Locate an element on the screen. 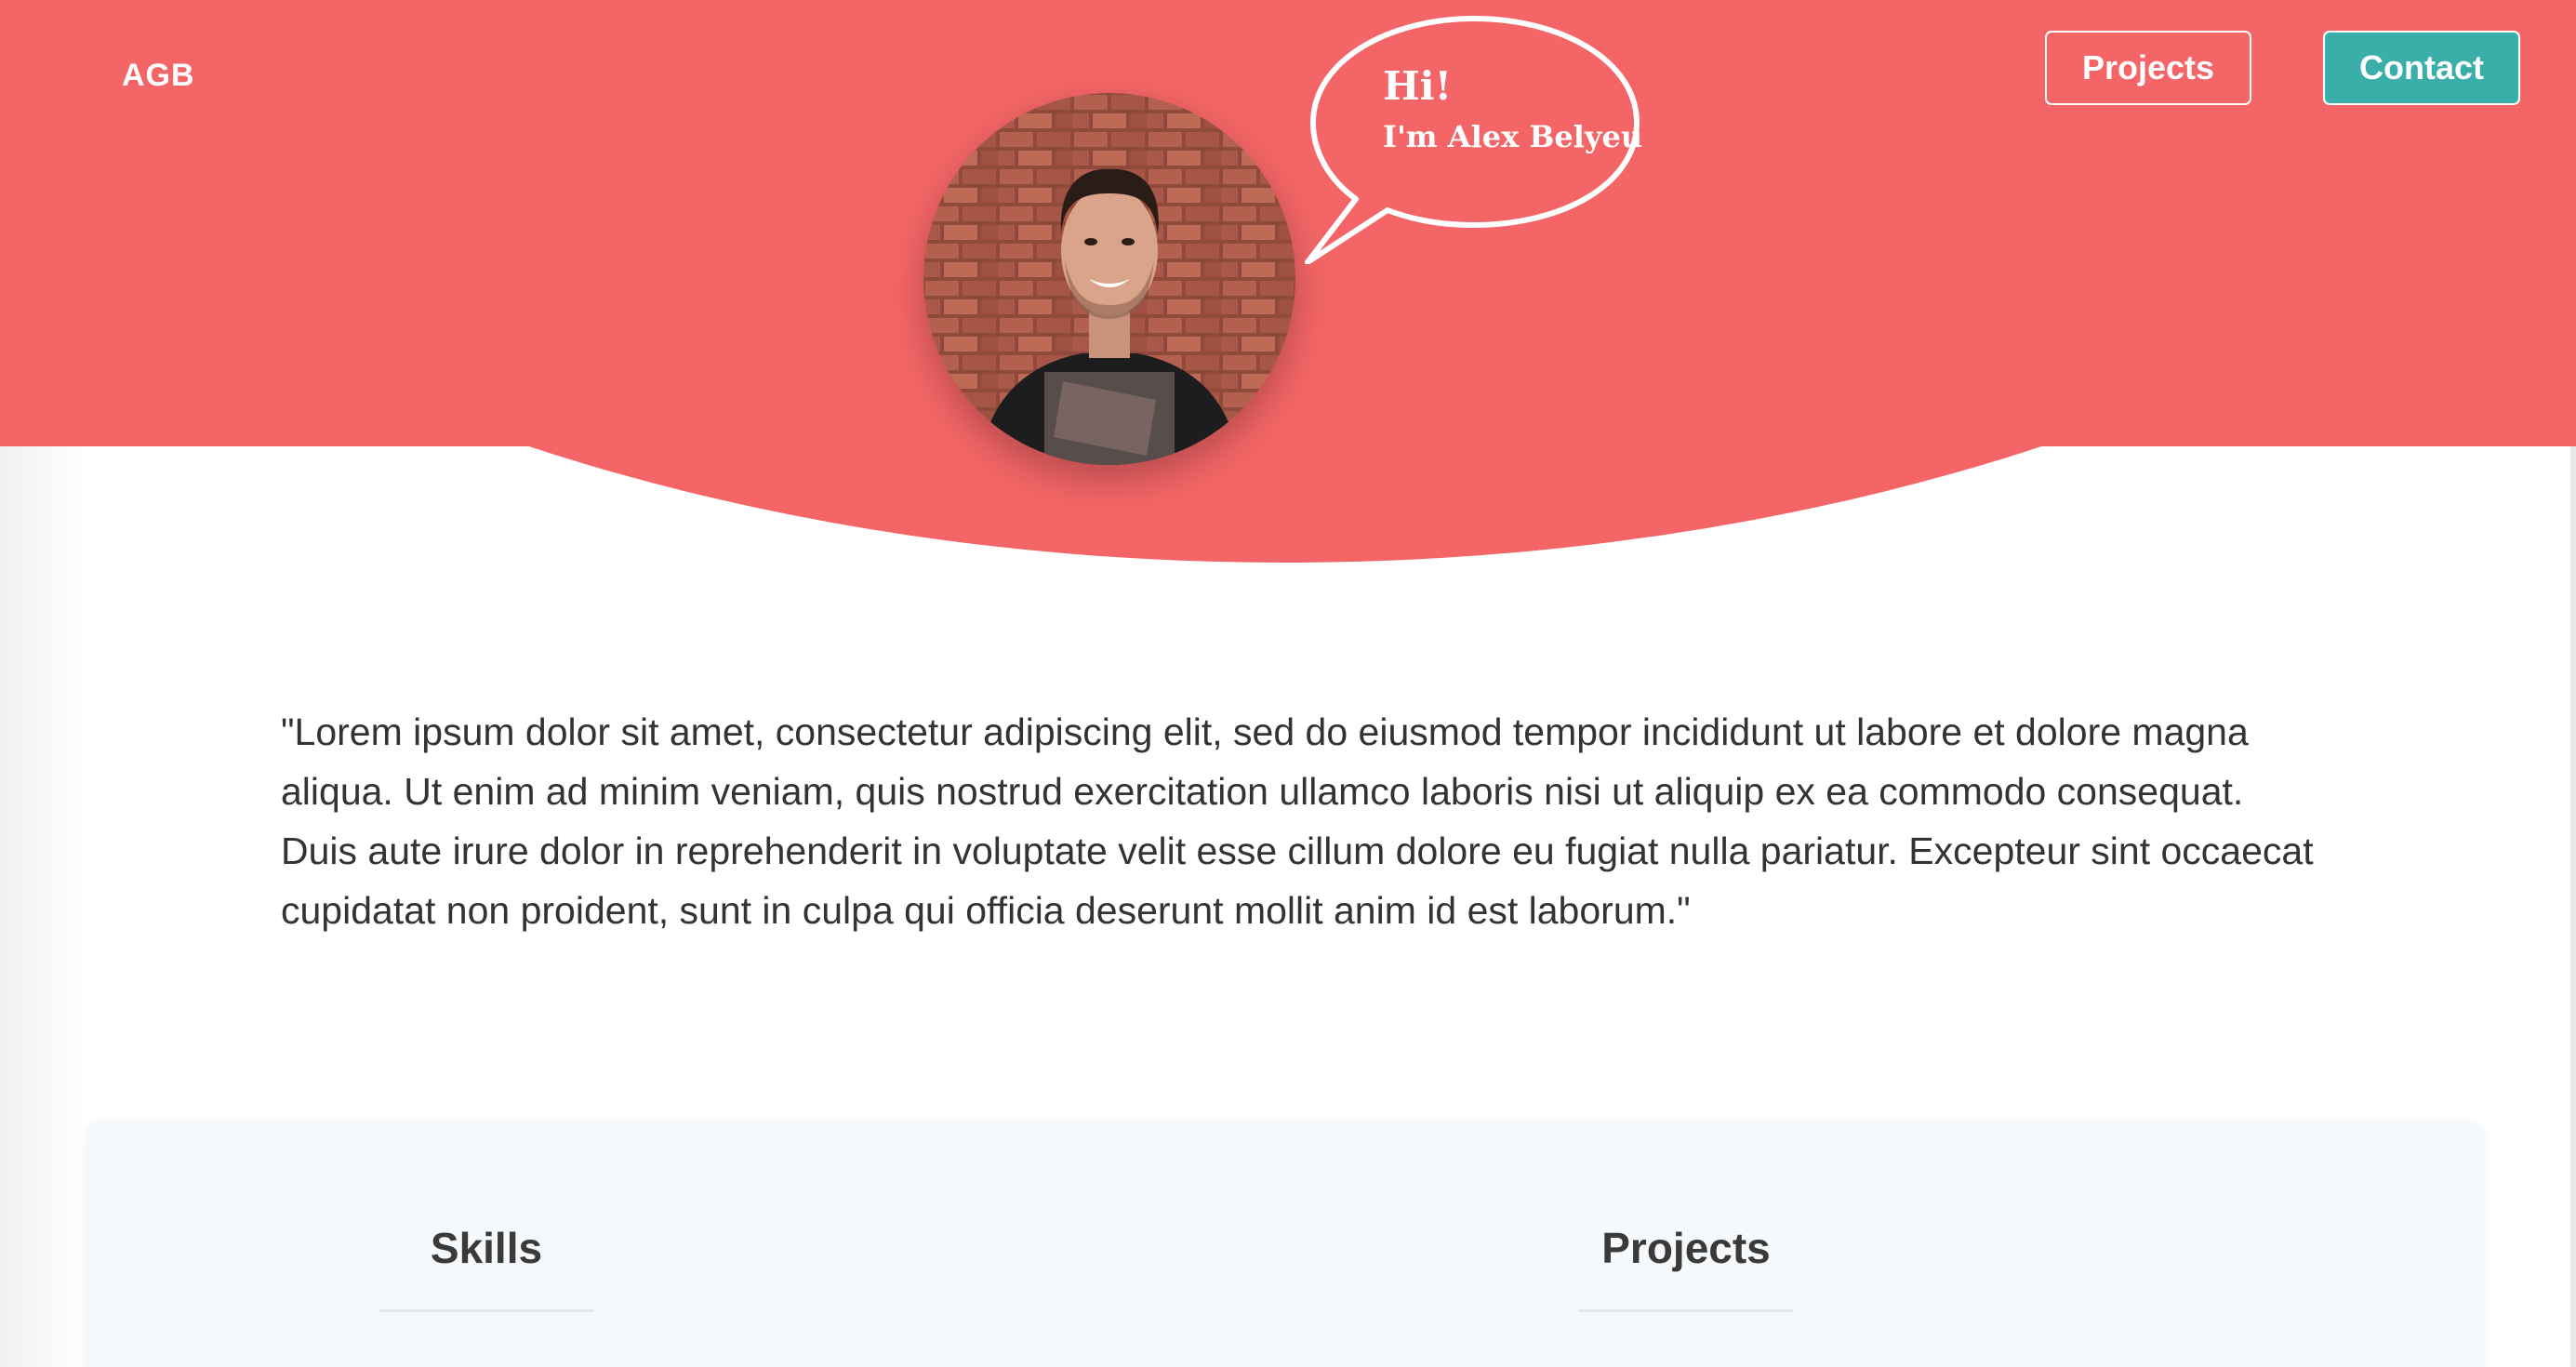 This screenshot has height=1367, width=2576. site-logo: AGB is located at coordinates (158, 76).